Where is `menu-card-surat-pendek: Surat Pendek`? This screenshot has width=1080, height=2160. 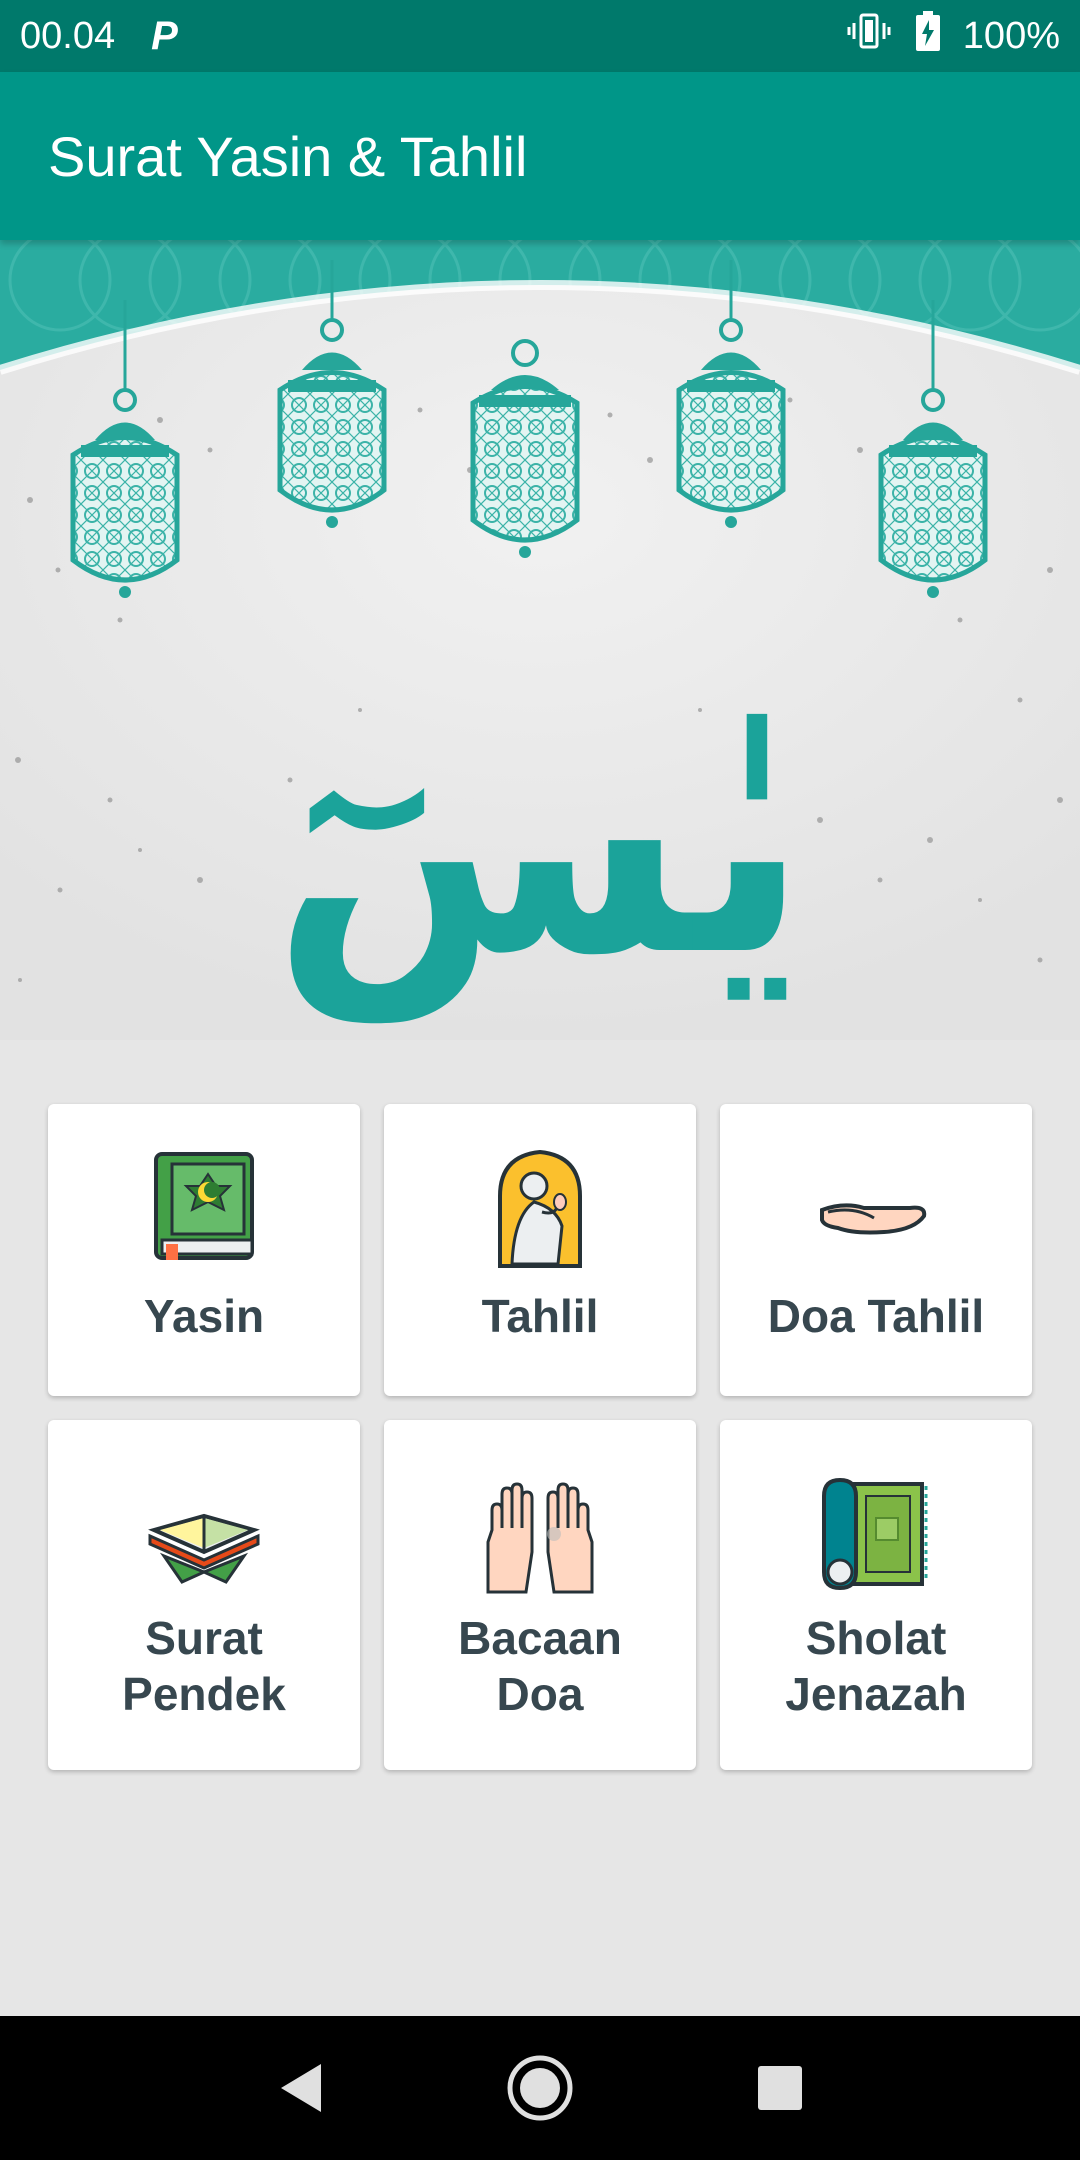 menu-card-surat-pendek: Surat Pendek is located at coordinates (204, 1595).